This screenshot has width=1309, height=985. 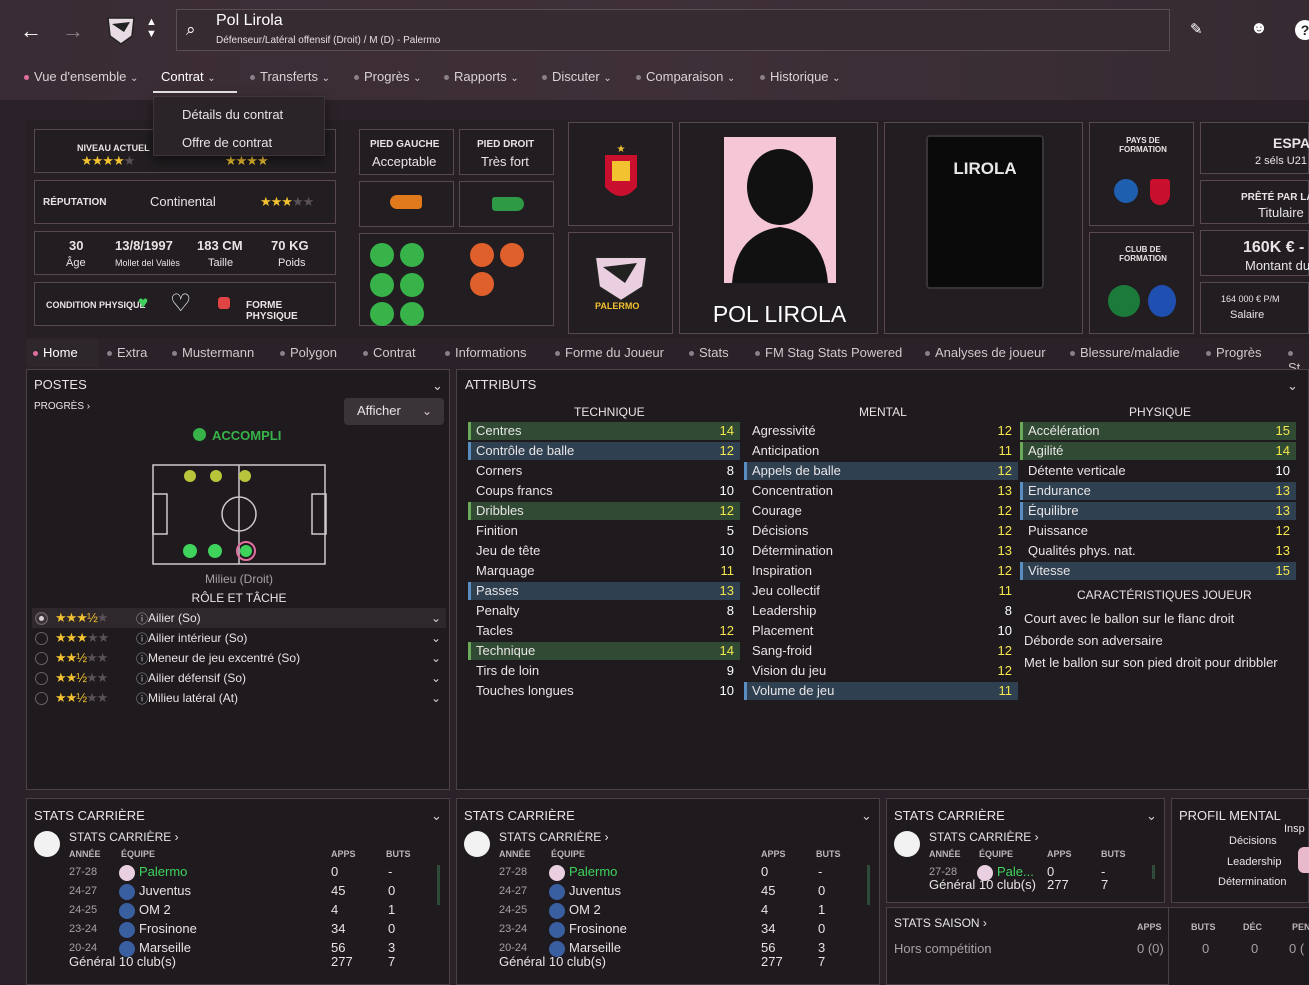 I want to click on attribute-row: Anticipation 11, so click(x=881, y=451).